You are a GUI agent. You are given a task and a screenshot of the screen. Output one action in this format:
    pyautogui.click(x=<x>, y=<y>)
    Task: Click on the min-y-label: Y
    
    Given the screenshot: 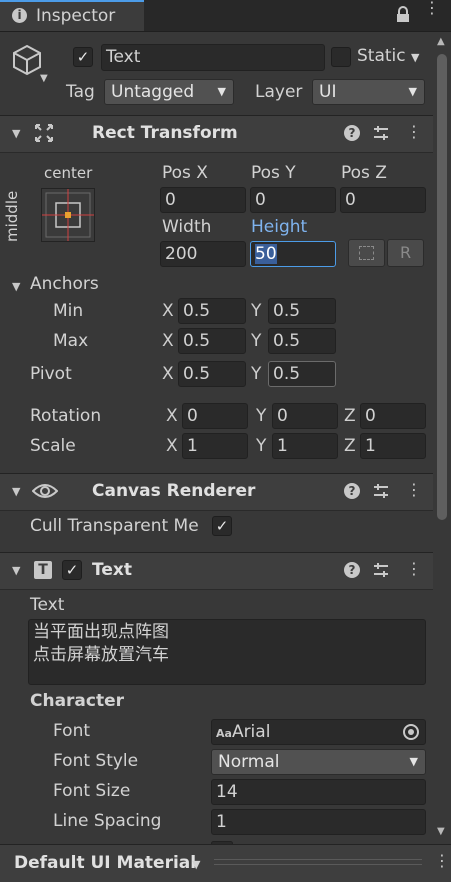 What is the action you would take?
    pyautogui.click(x=256, y=311)
    